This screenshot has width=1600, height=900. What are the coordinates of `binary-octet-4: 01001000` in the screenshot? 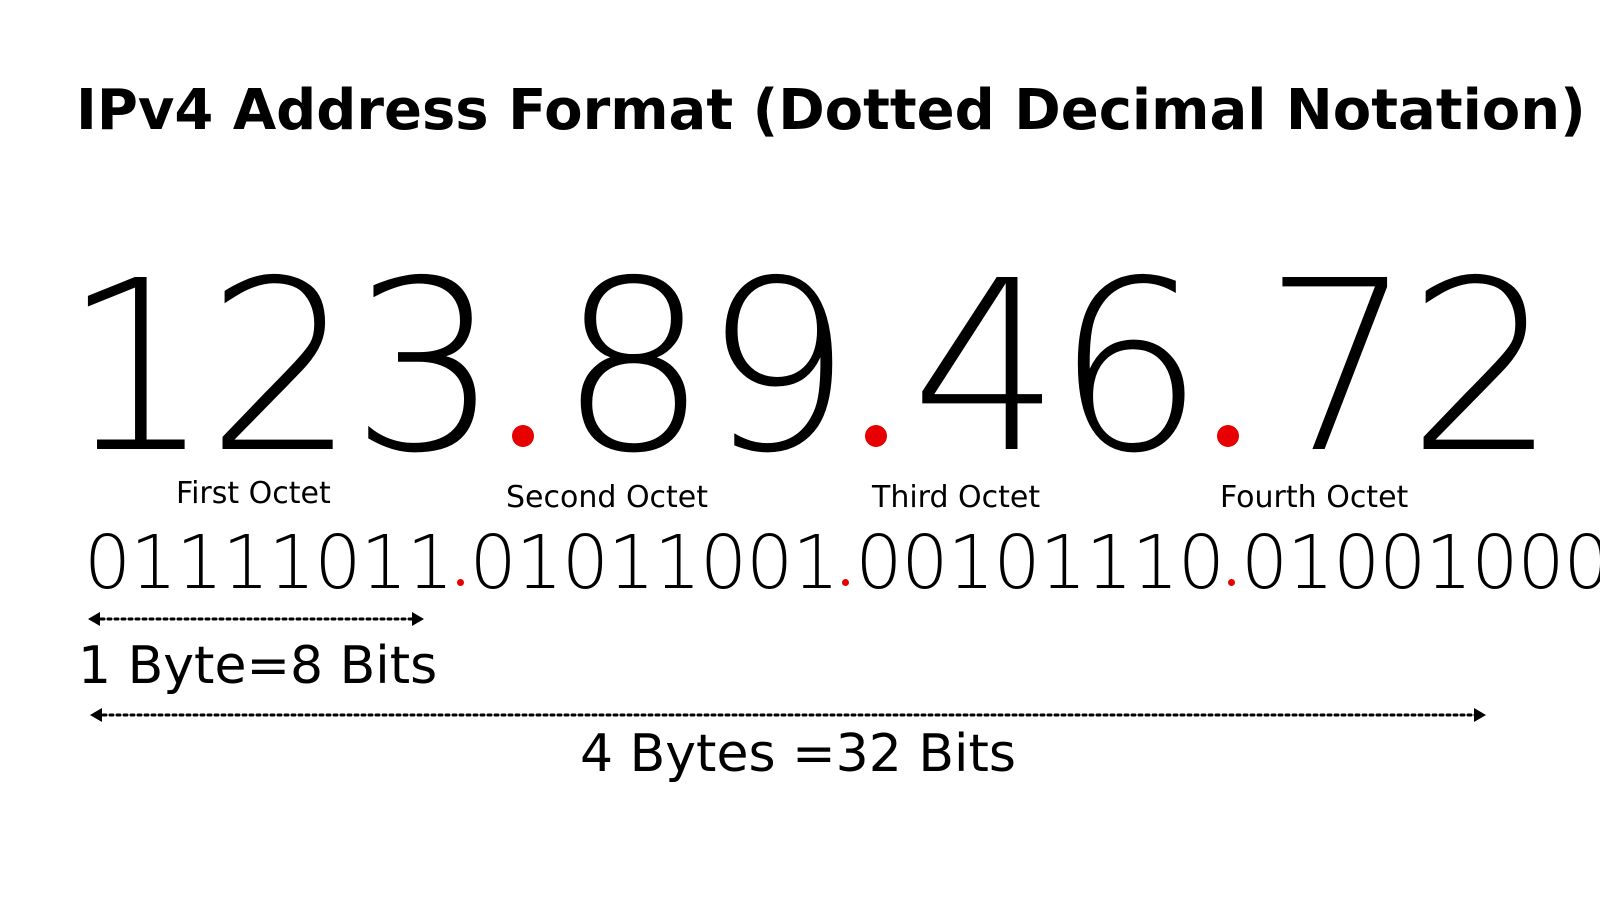 It's located at (1420, 563).